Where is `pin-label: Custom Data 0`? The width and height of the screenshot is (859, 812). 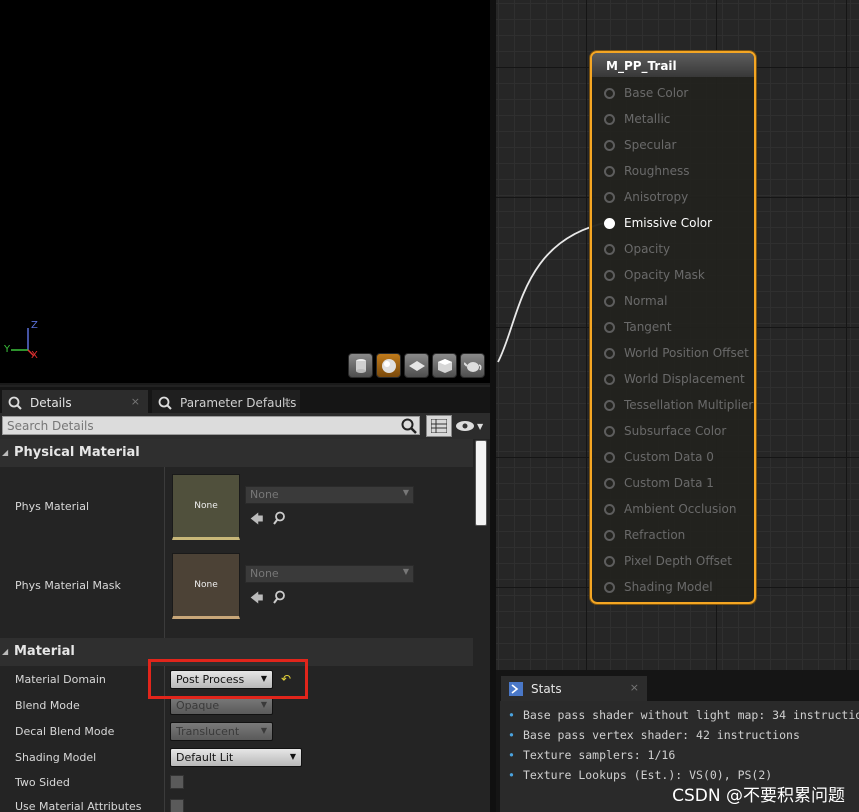 pin-label: Custom Data 0 is located at coordinates (669, 457).